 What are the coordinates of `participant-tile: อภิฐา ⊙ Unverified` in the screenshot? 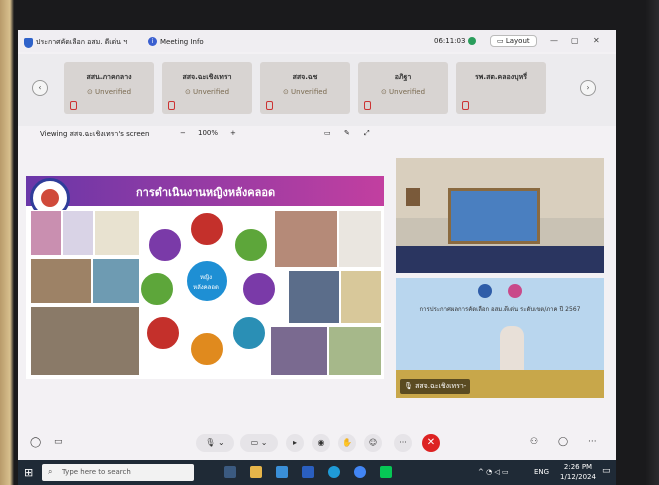 It's located at (403, 88).